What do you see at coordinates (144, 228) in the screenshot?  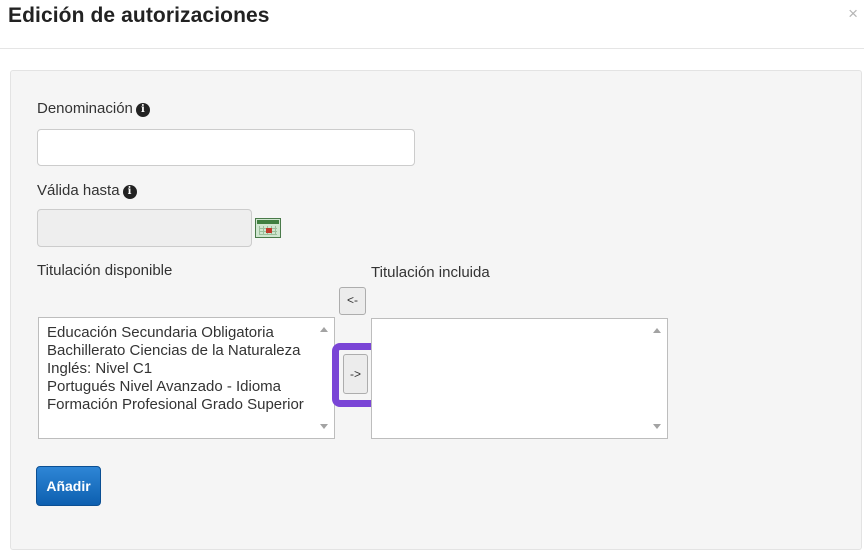 I see `valida-hasta-input` at bounding box center [144, 228].